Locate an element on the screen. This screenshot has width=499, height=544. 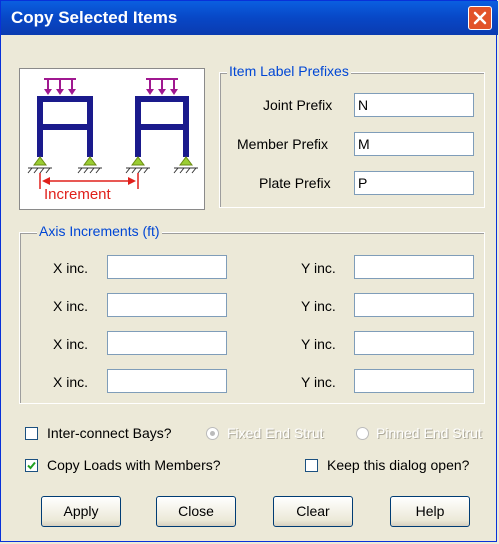
frame-illustration: Increment is located at coordinates (112, 139).